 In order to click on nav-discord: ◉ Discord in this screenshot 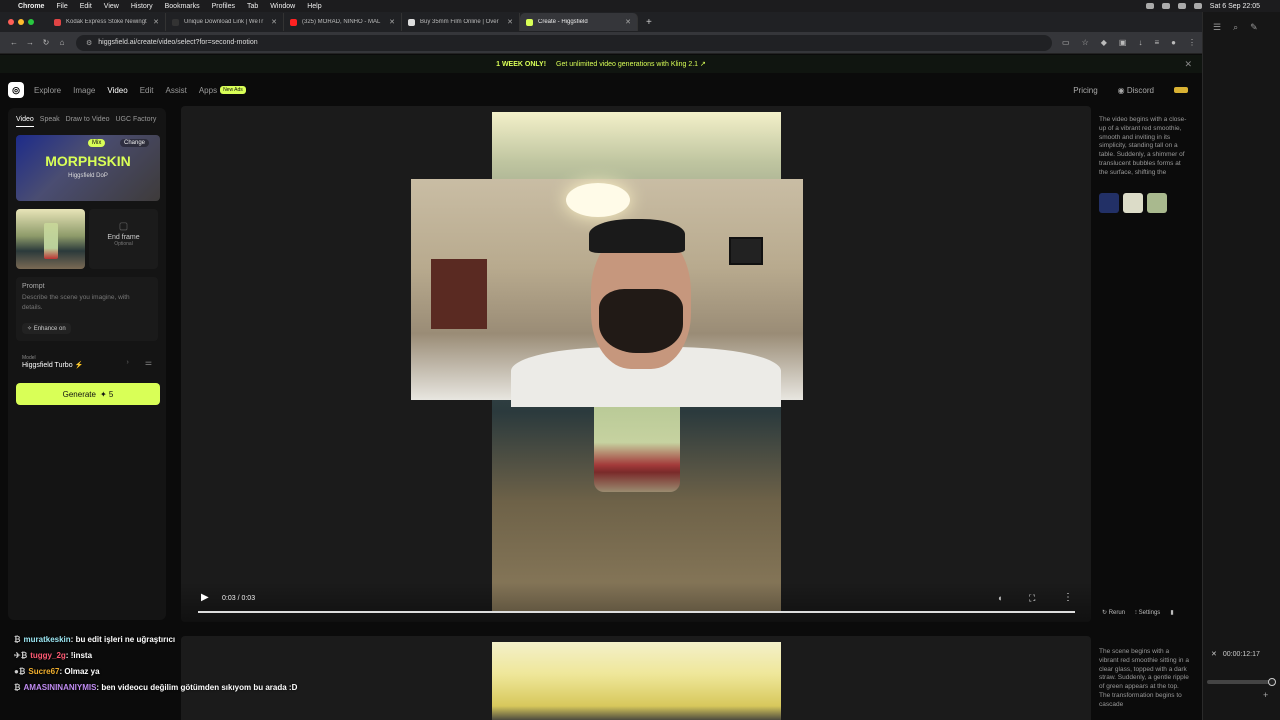, I will do `click(1136, 90)`.